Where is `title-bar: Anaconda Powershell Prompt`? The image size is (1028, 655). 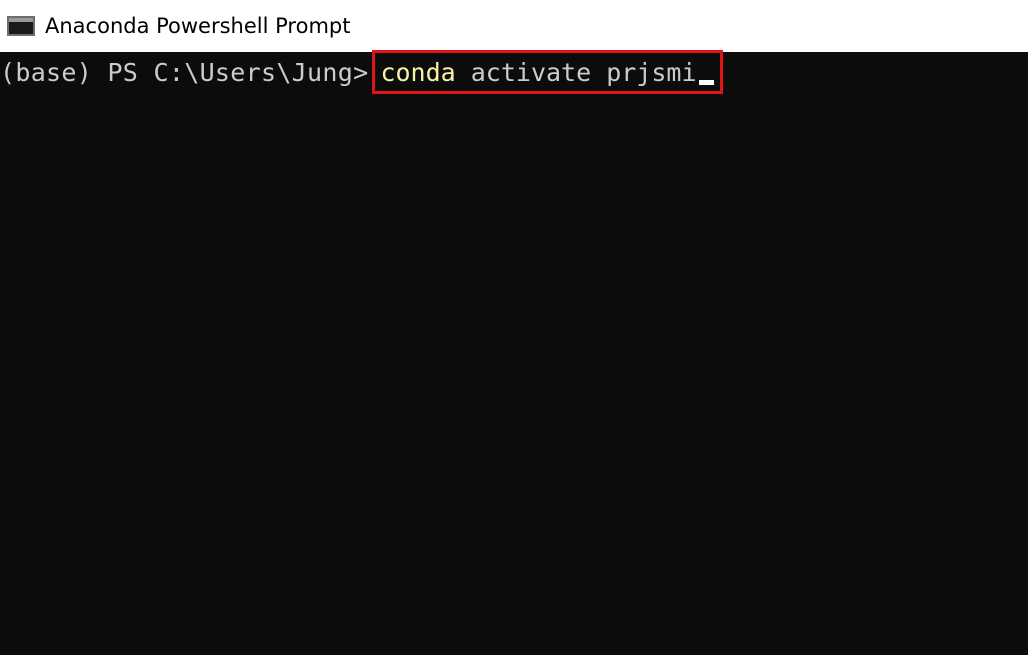
title-bar: Anaconda Powershell Prompt is located at coordinates (514, 26).